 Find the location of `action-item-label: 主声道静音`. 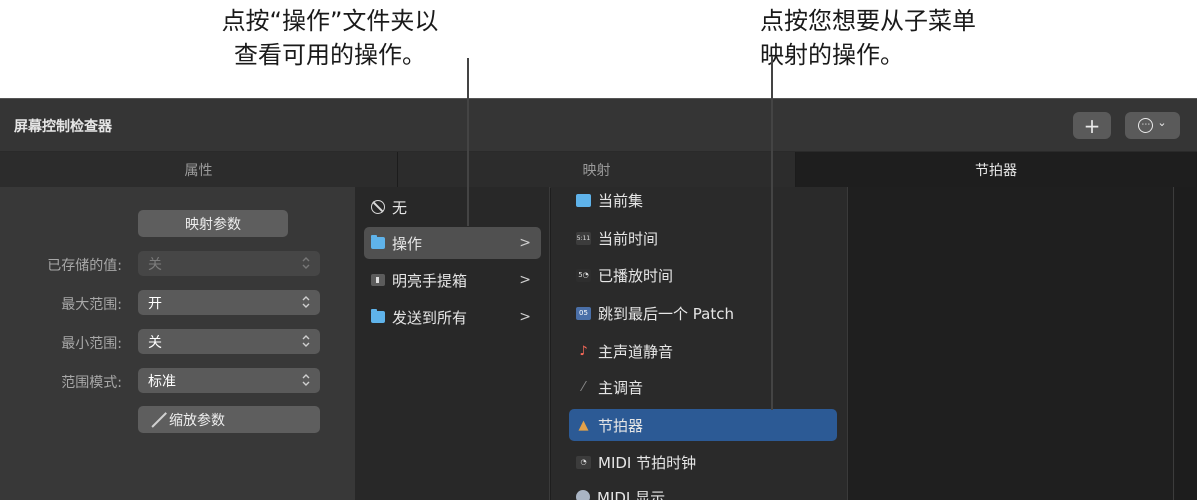

action-item-label: 主声道静音 is located at coordinates (636, 351).